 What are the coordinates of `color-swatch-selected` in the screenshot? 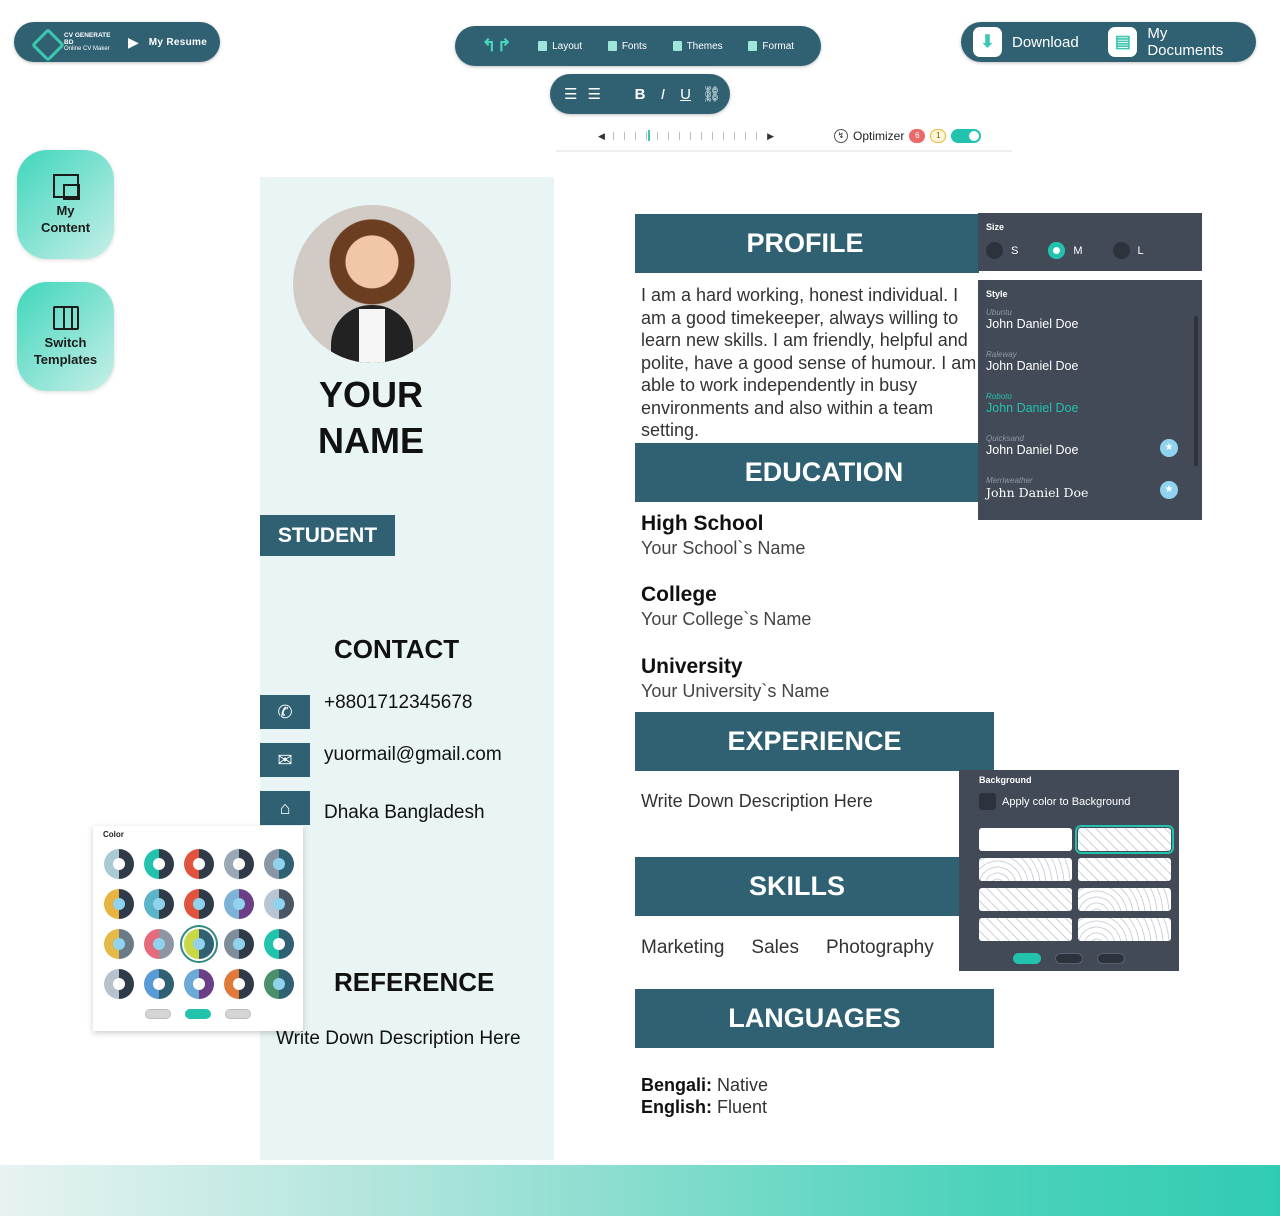 It's located at (199, 944).